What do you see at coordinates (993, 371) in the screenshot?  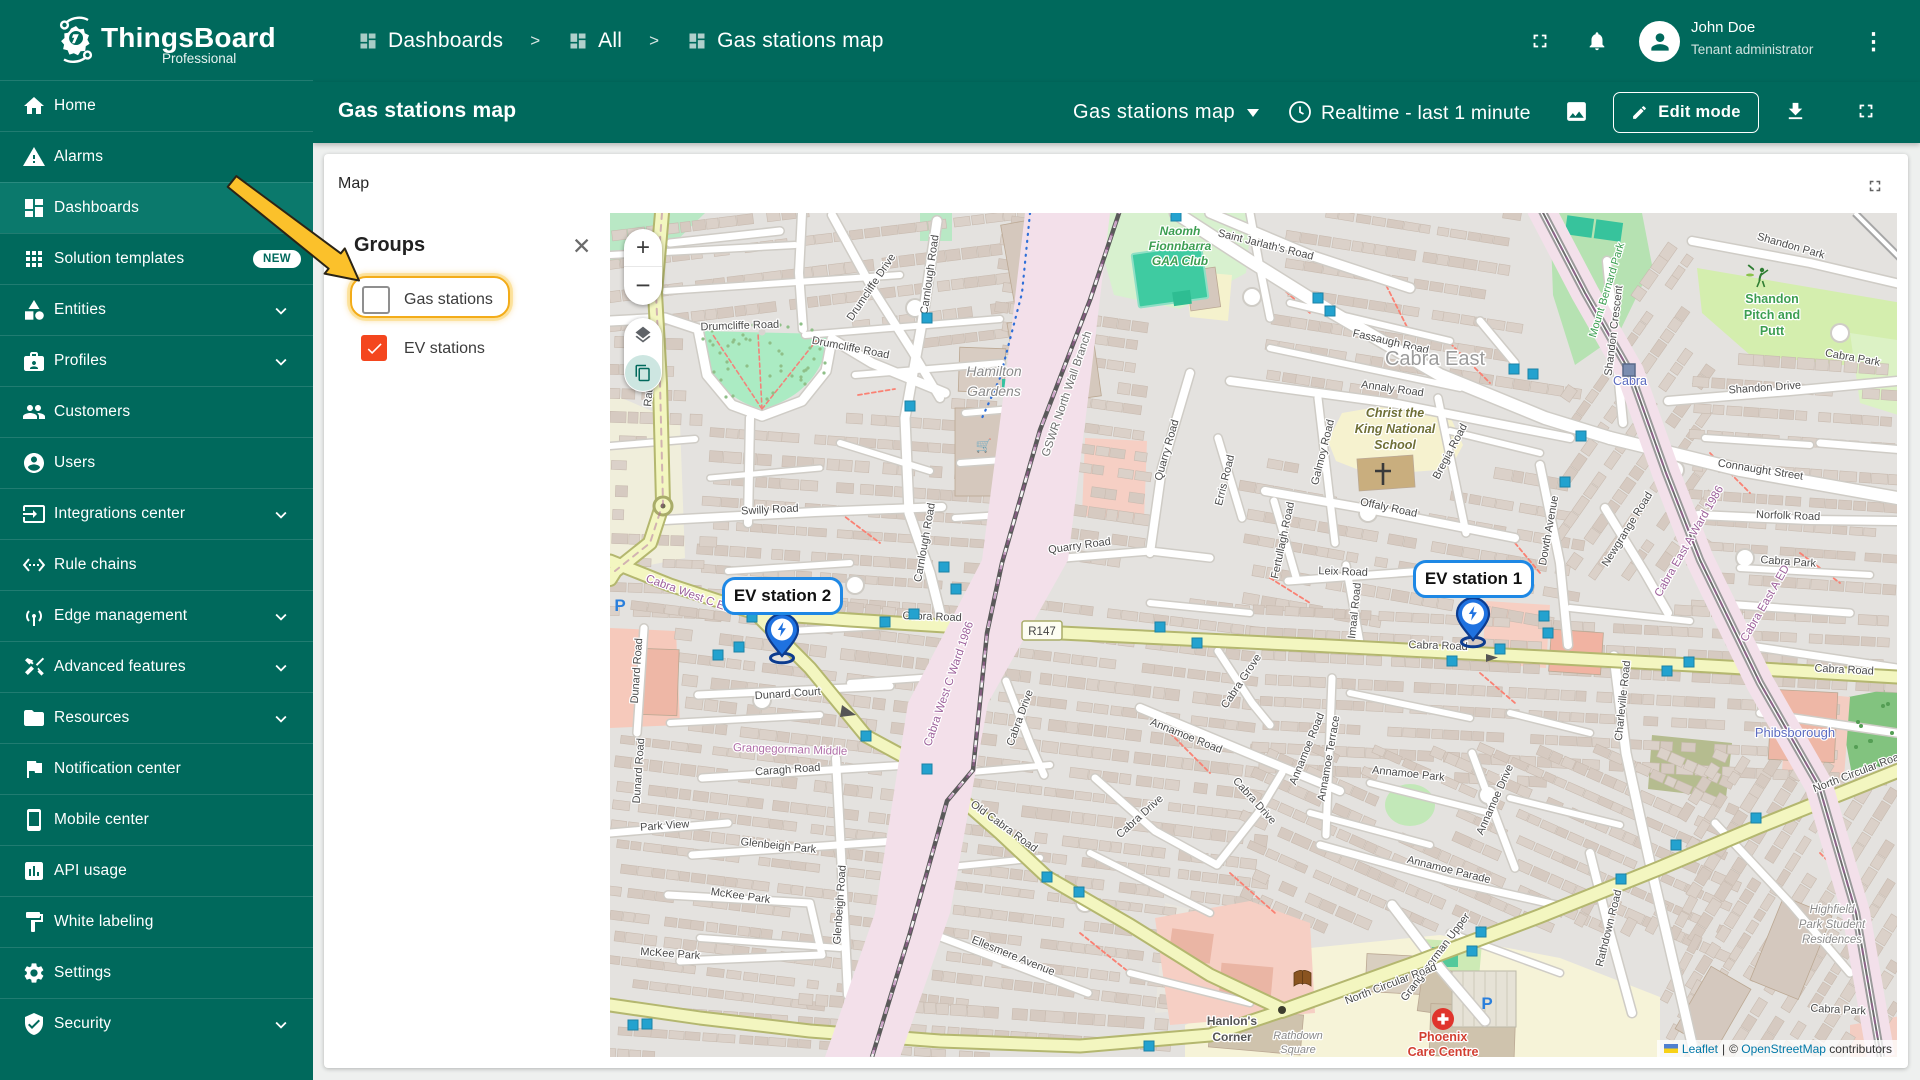 I see `svg-text: Hamilton` at bounding box center [993, 371].